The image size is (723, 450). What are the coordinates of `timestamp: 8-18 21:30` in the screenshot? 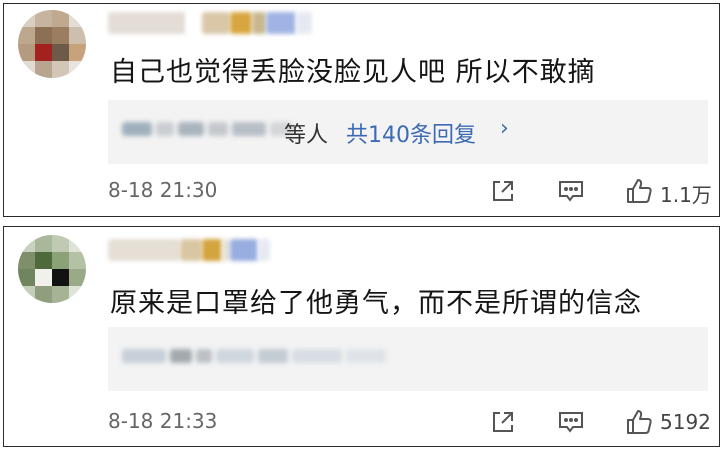 It's located at (163, 190).